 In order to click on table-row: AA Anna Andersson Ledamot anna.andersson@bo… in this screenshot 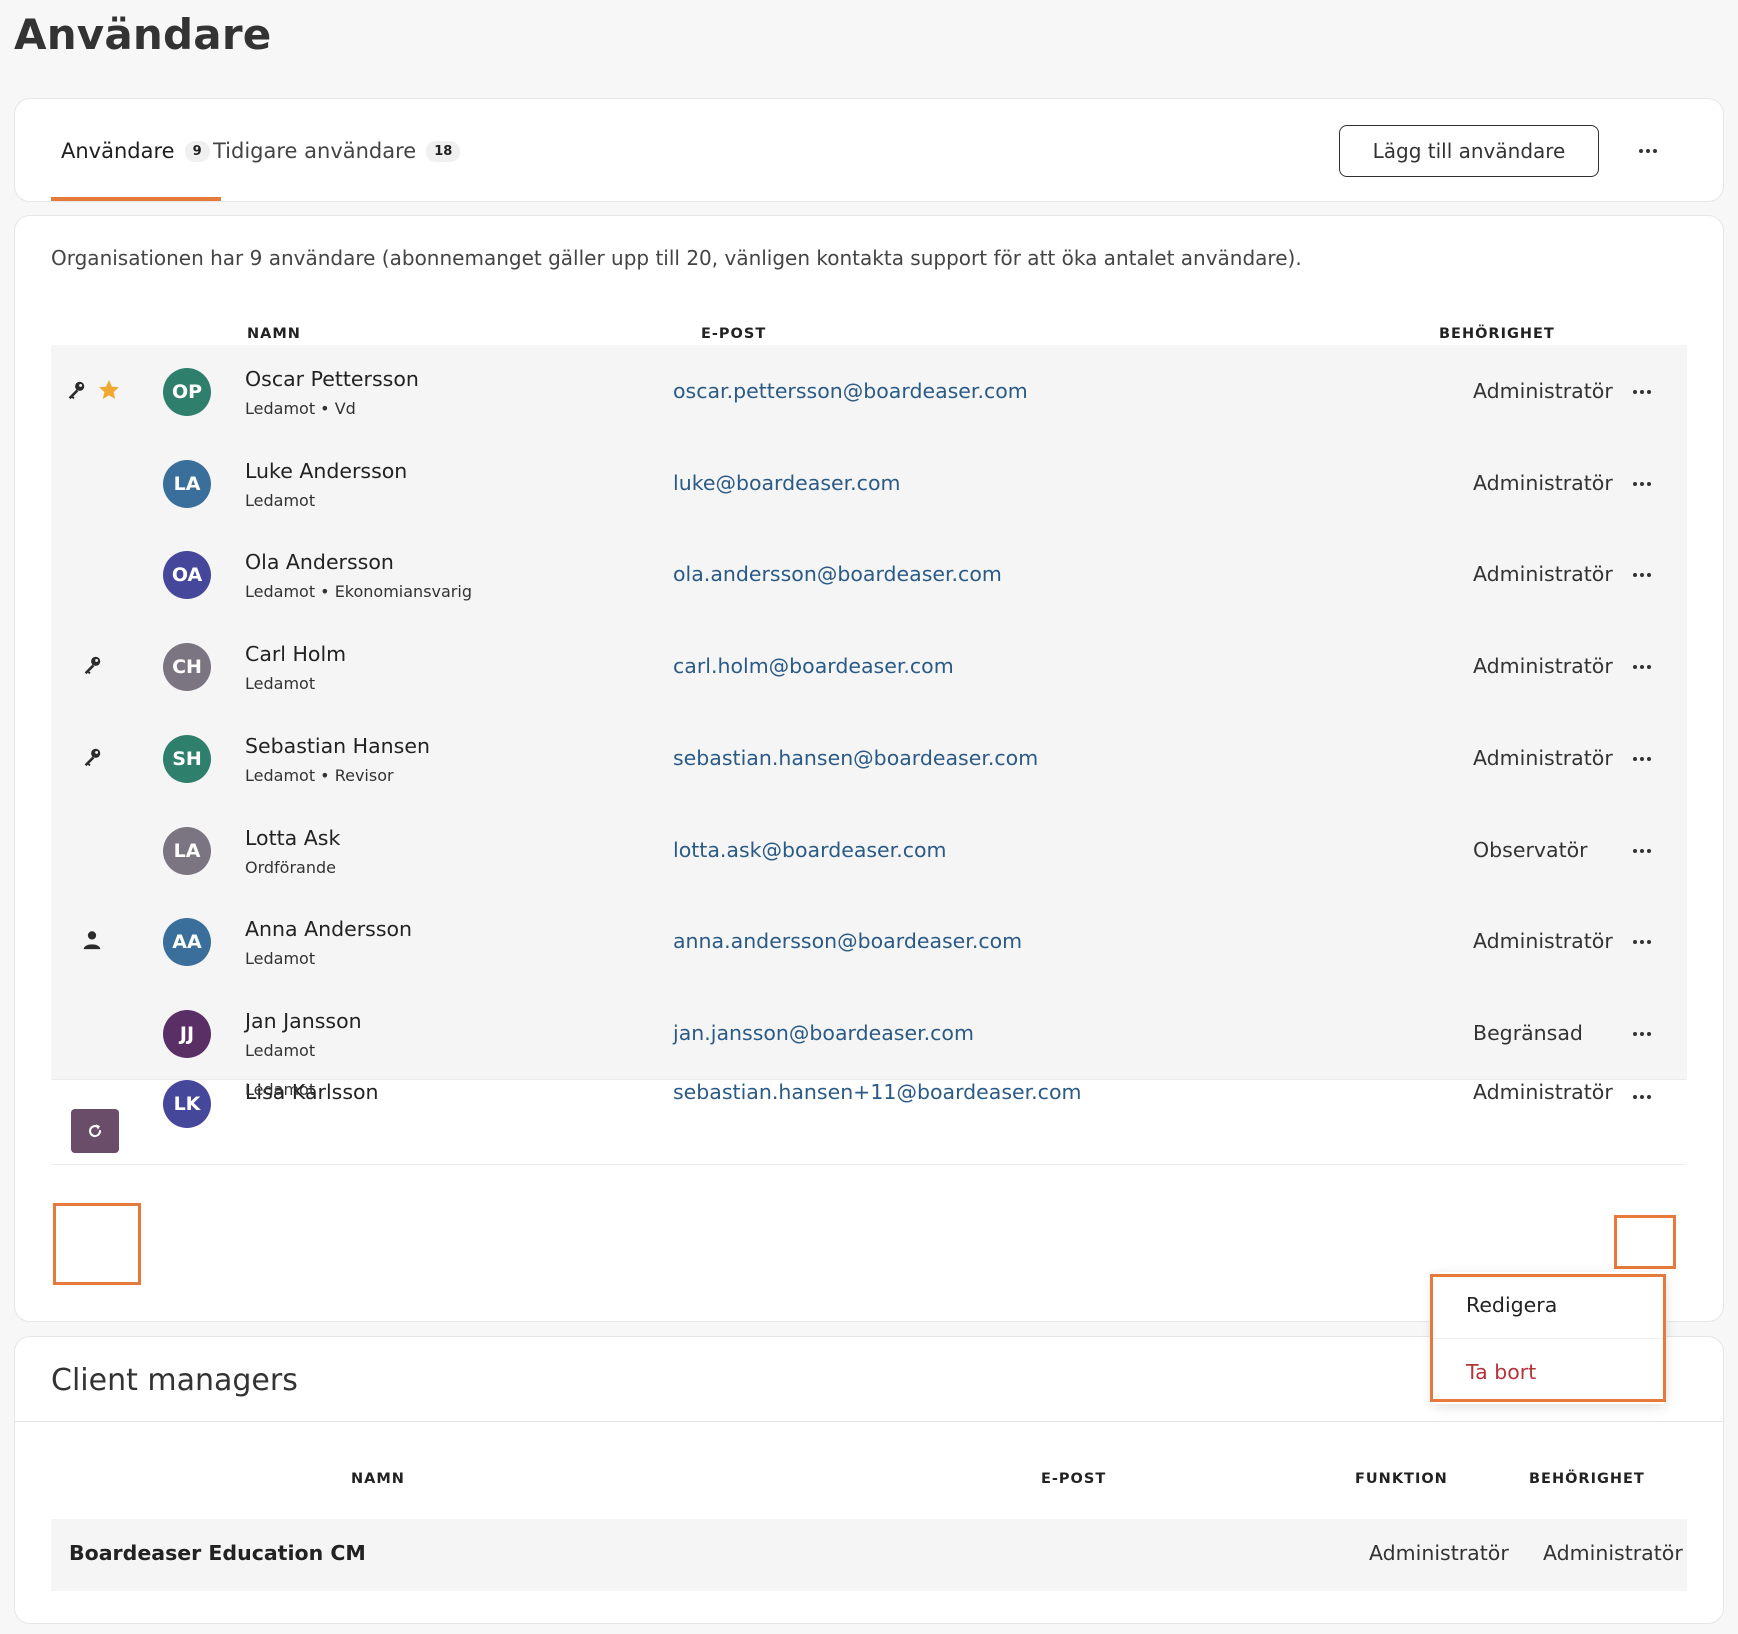, I will do `click(869, 942)`.